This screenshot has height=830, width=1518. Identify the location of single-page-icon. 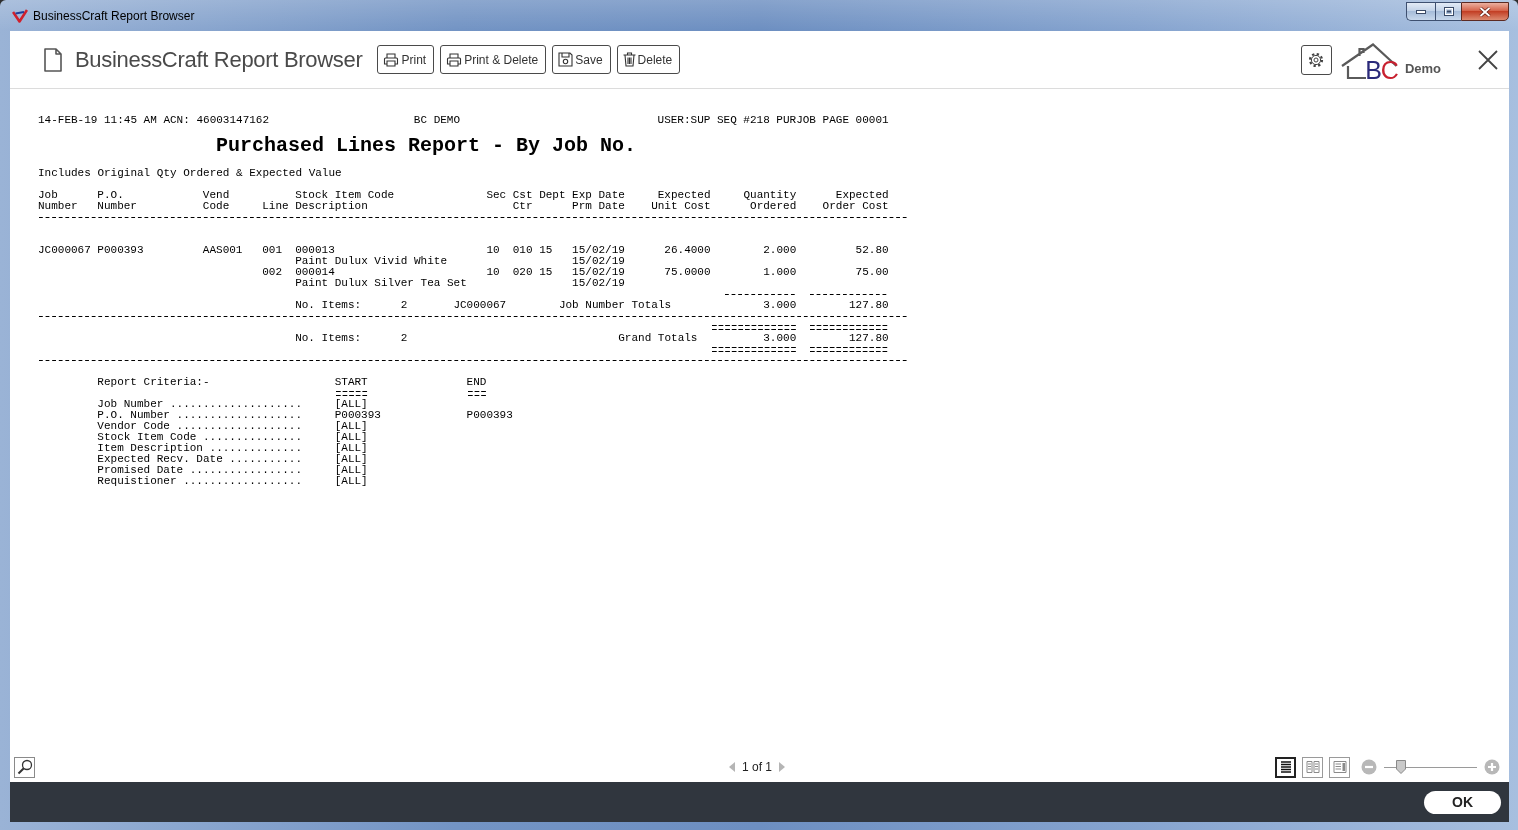
(1285, 767).